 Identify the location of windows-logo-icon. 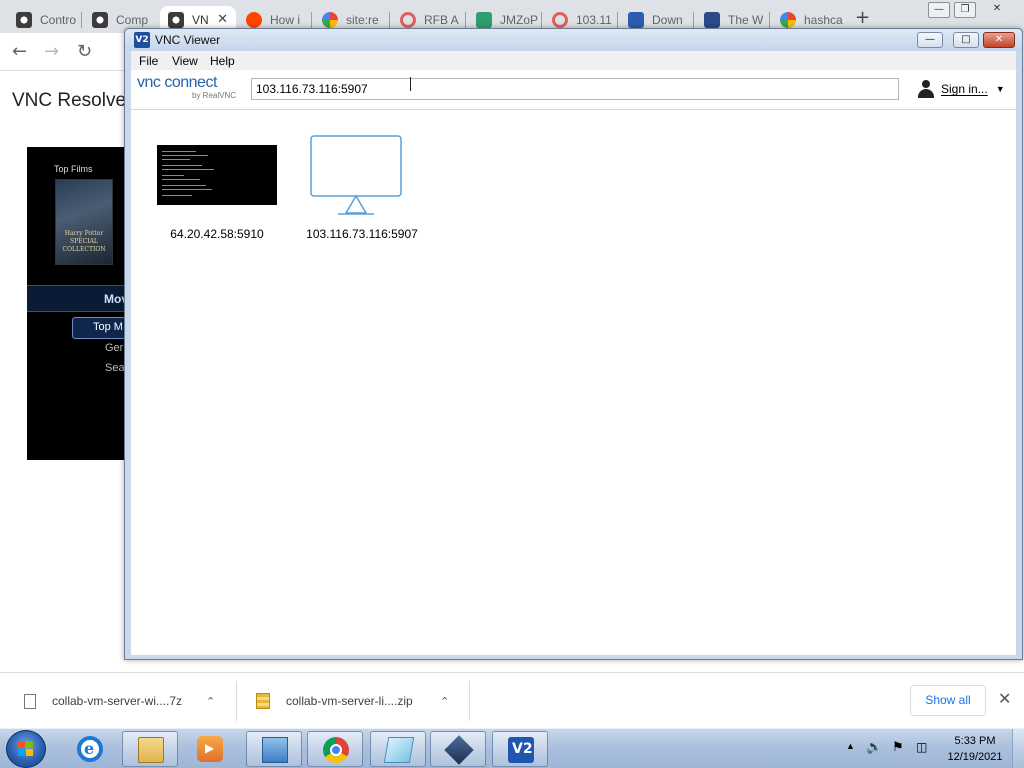
(26, 749).